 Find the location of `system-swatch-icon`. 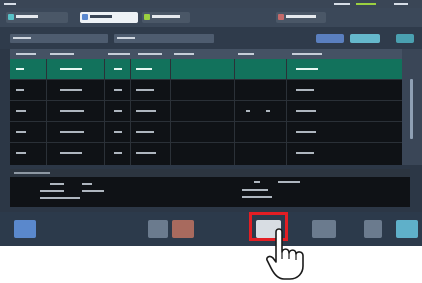

system-swatch-icon is located at coordinates (281, 17).